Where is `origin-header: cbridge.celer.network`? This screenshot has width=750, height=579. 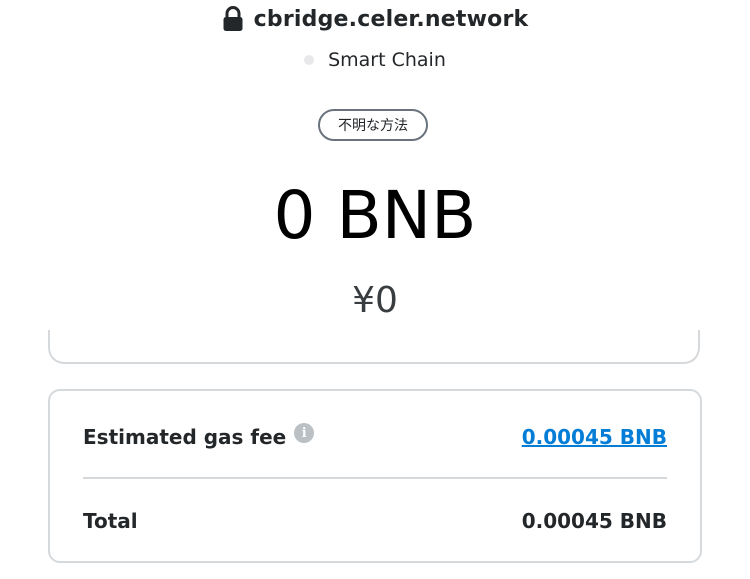
origin-header: cbridge.celer.network is located at coordinates (375, 19).